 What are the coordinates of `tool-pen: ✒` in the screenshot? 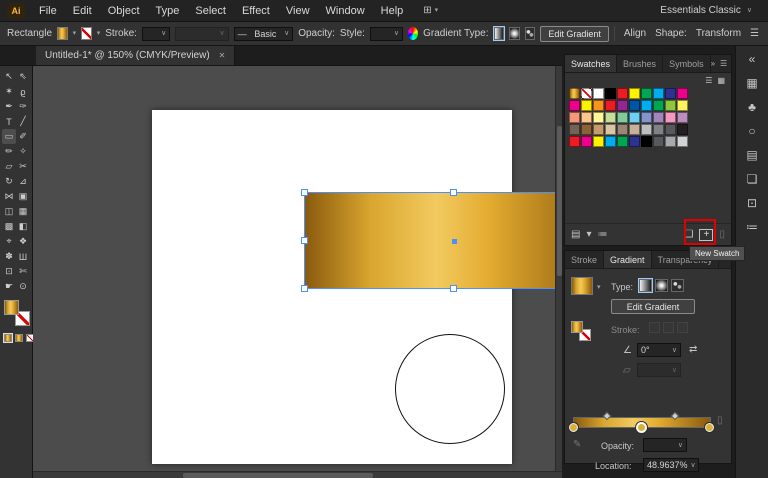 It's located at (9, 106).